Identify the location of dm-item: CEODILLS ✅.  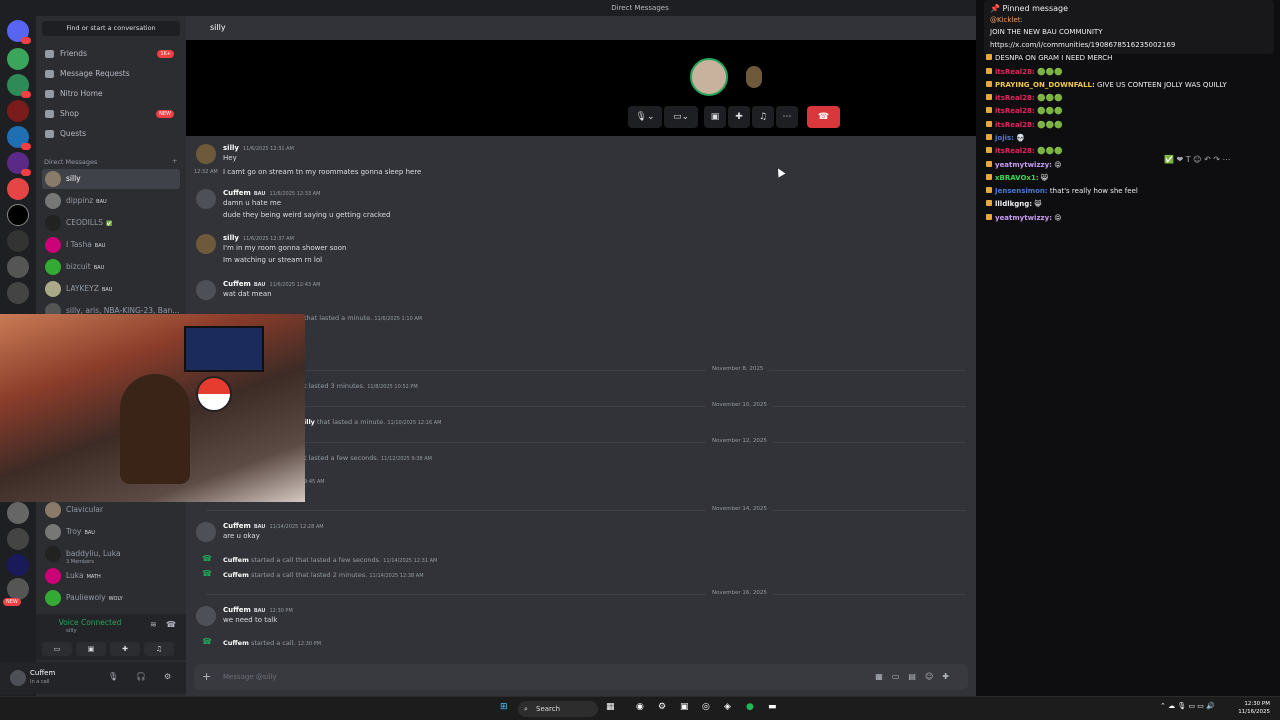
(111, 223).